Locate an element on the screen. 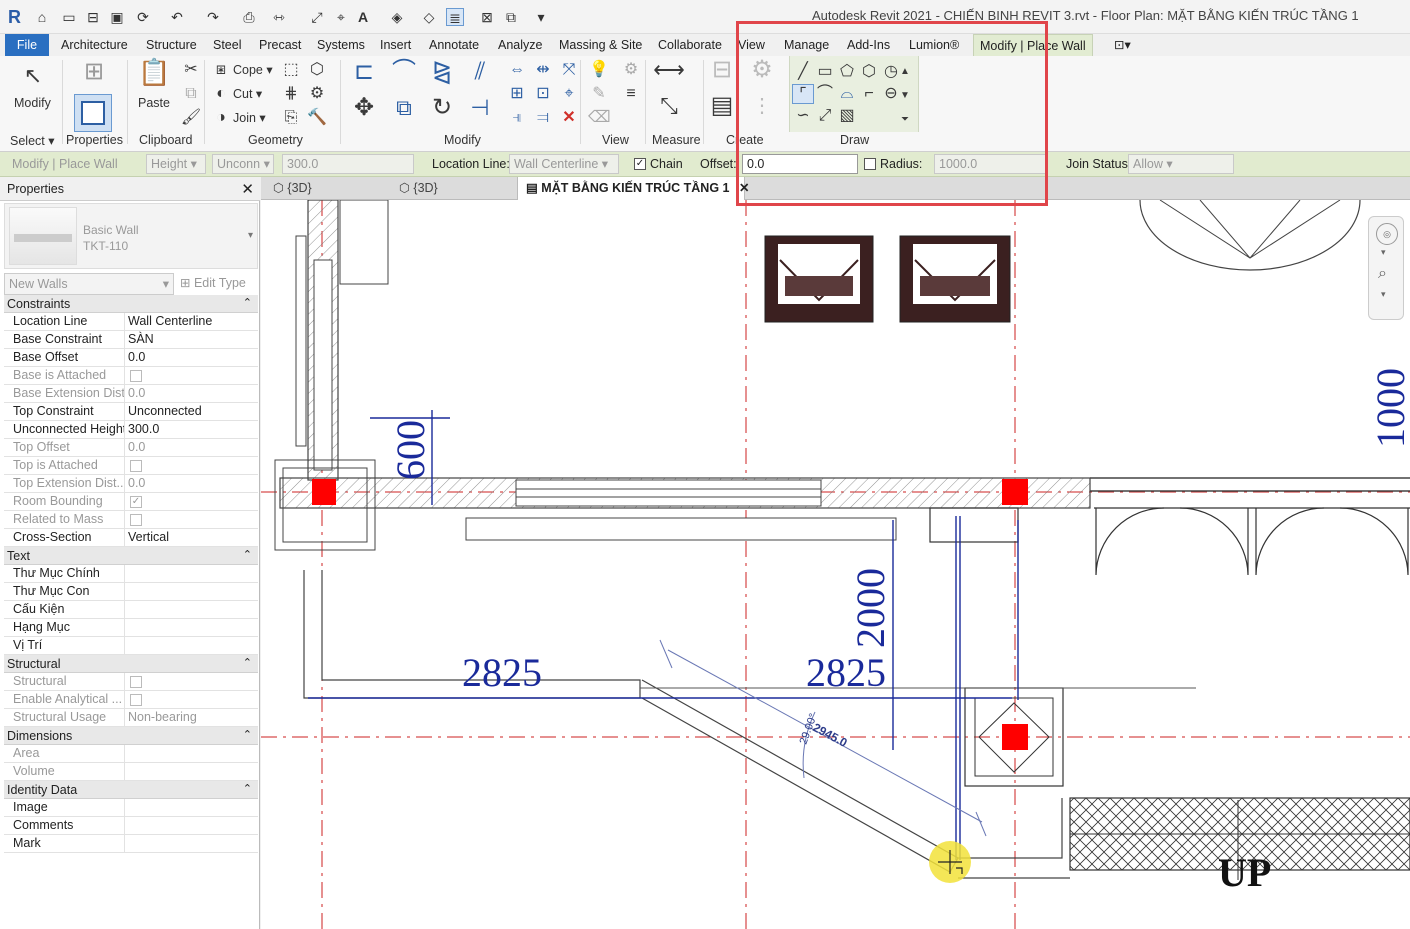 This screenshot has height=929, width=1410. draw-inscribed-polygon-icon: ⬠ is located at coordinates (847, 72).